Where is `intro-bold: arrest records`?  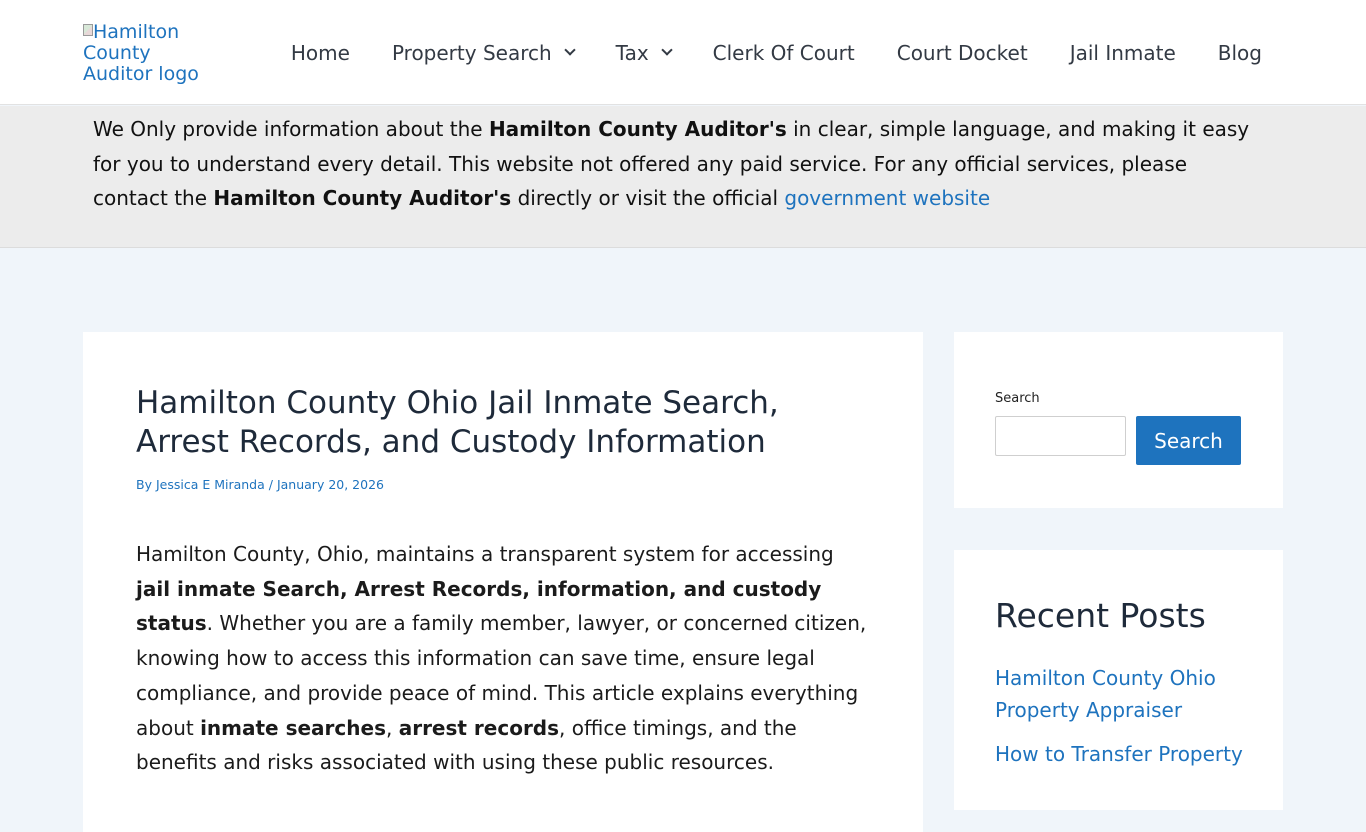
intro-bold: arrest records is located at coordinates (479, 727).